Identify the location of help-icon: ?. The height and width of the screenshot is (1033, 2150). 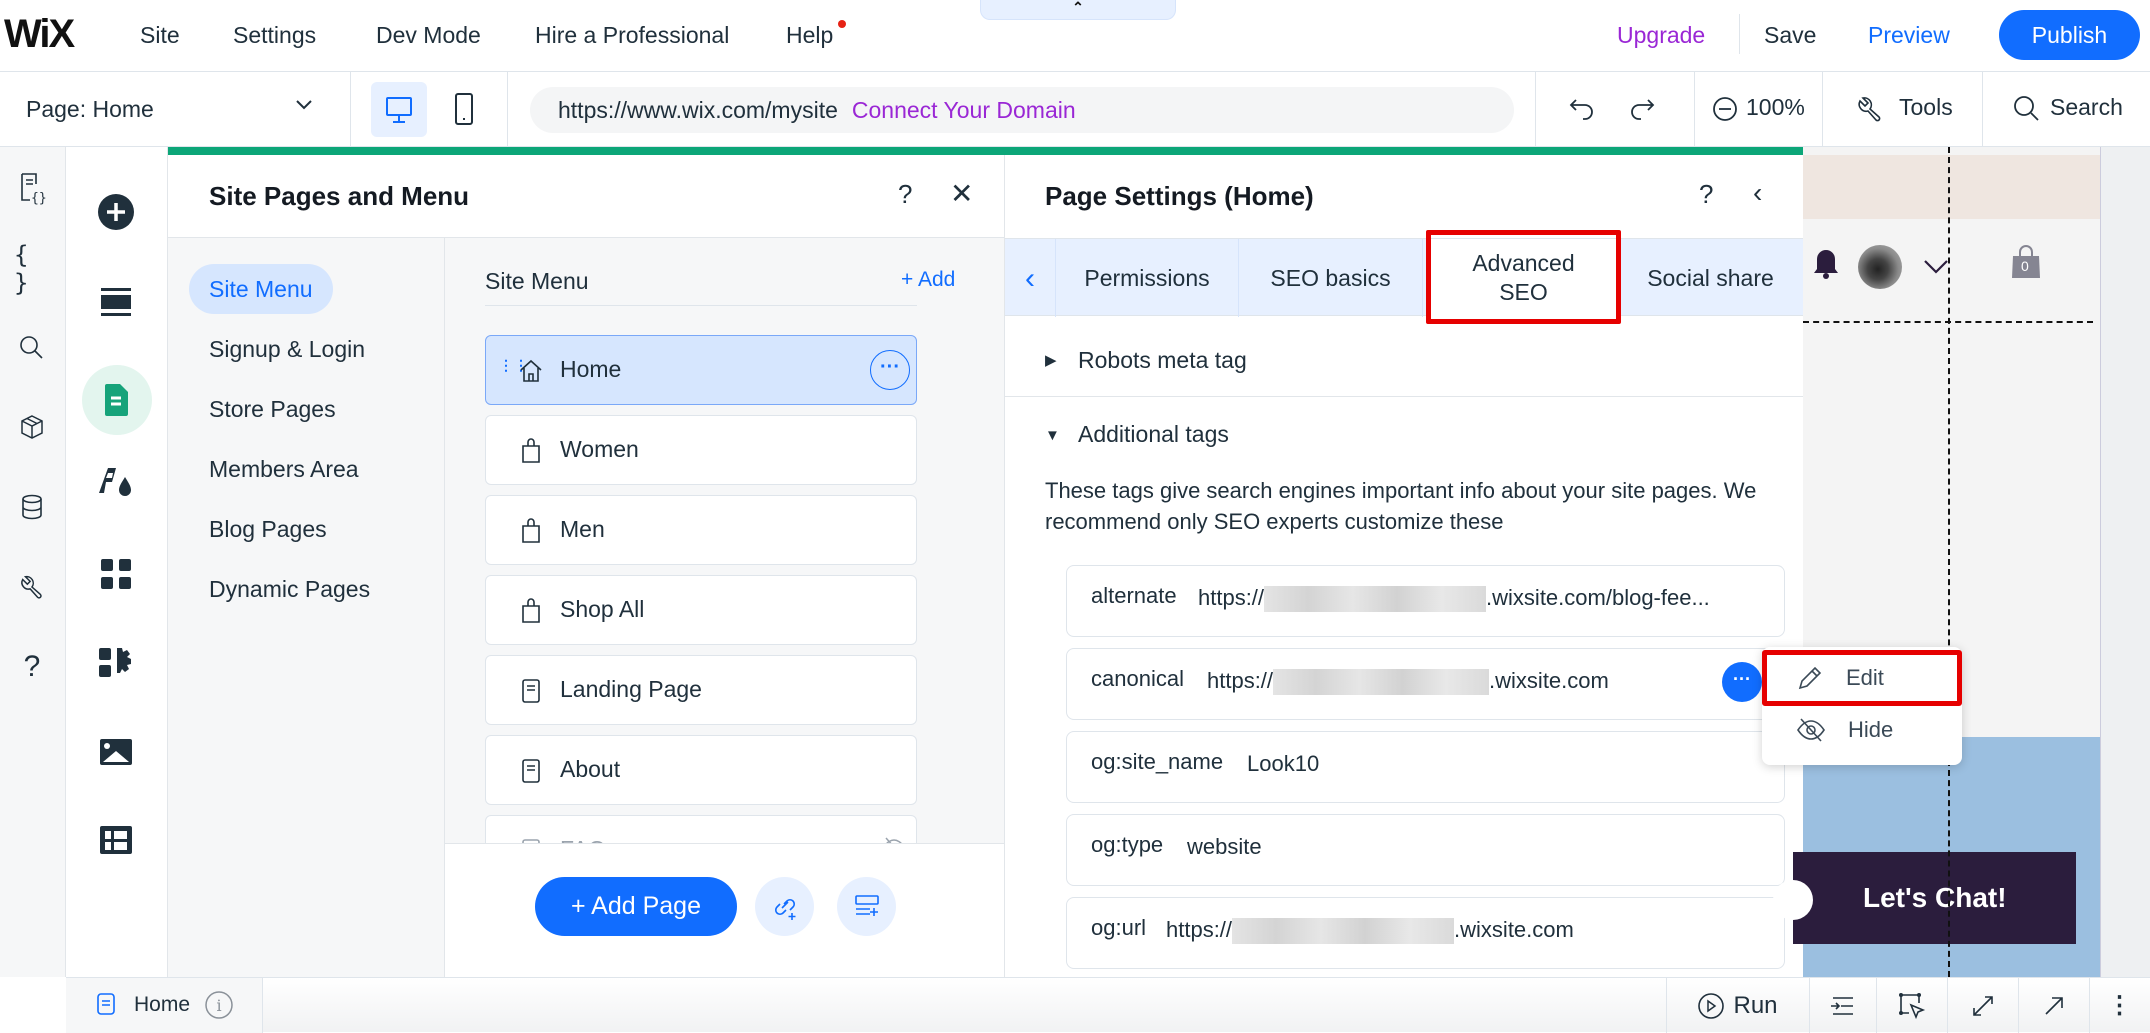
(32, 667).